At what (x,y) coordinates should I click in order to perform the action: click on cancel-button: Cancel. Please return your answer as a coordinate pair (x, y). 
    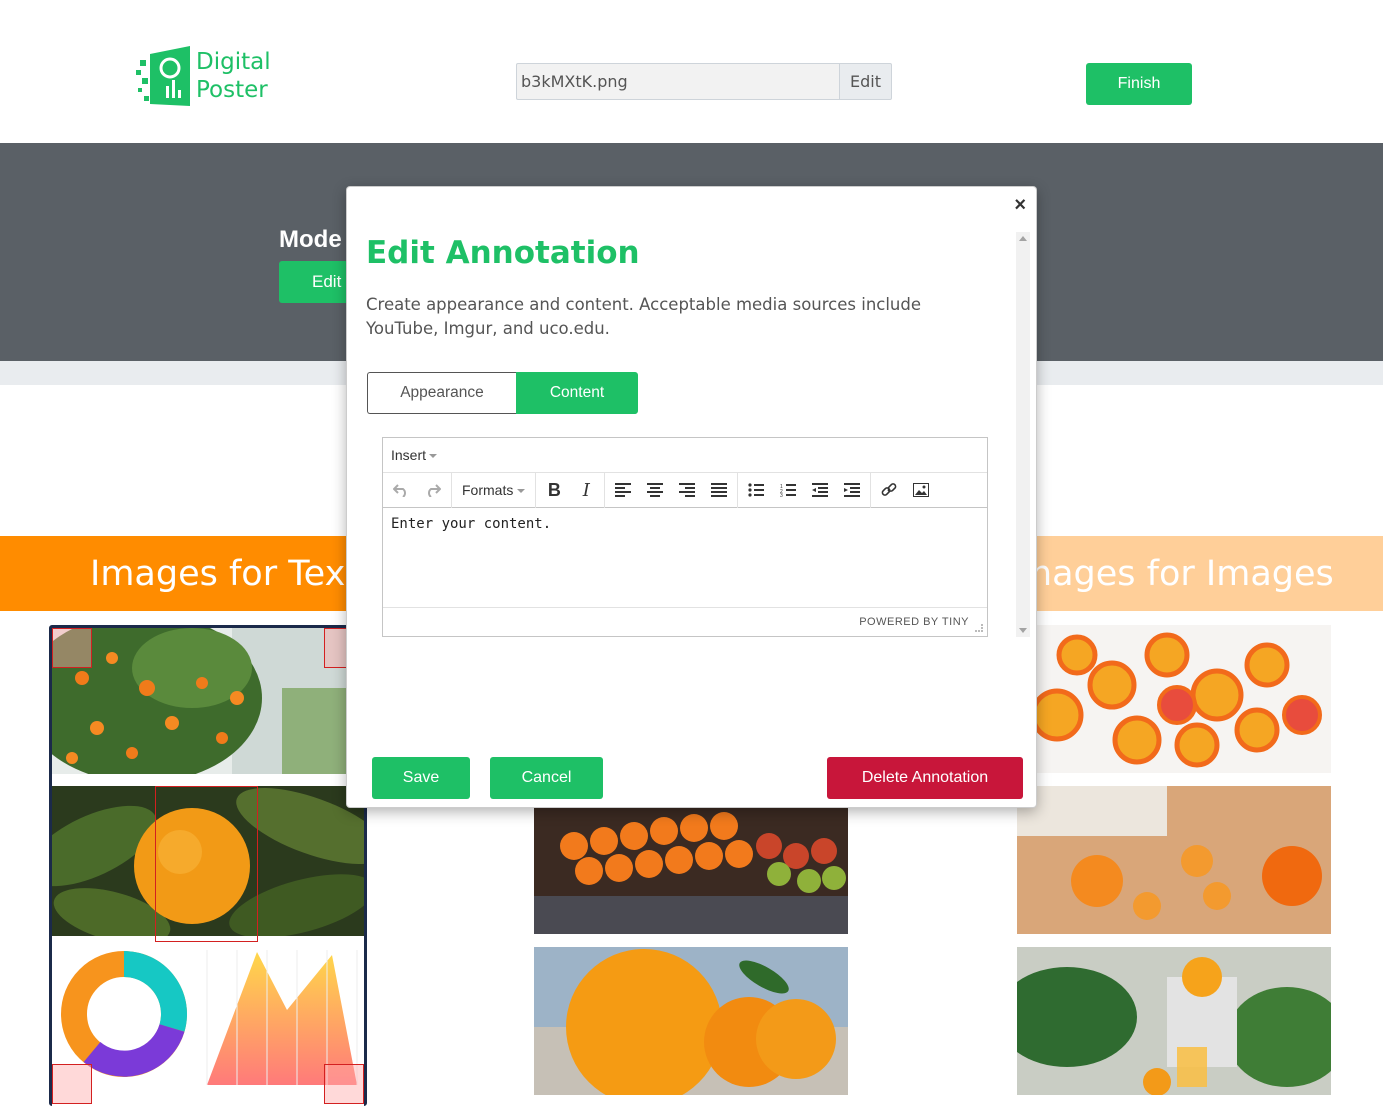
    Looking at the image, I should click on (546, 778).